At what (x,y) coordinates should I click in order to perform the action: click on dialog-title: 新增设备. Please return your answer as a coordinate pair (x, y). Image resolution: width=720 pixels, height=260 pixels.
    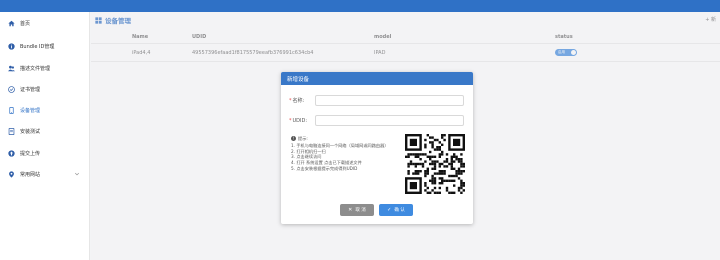
    Looking at the image, I should click on (377, 78).